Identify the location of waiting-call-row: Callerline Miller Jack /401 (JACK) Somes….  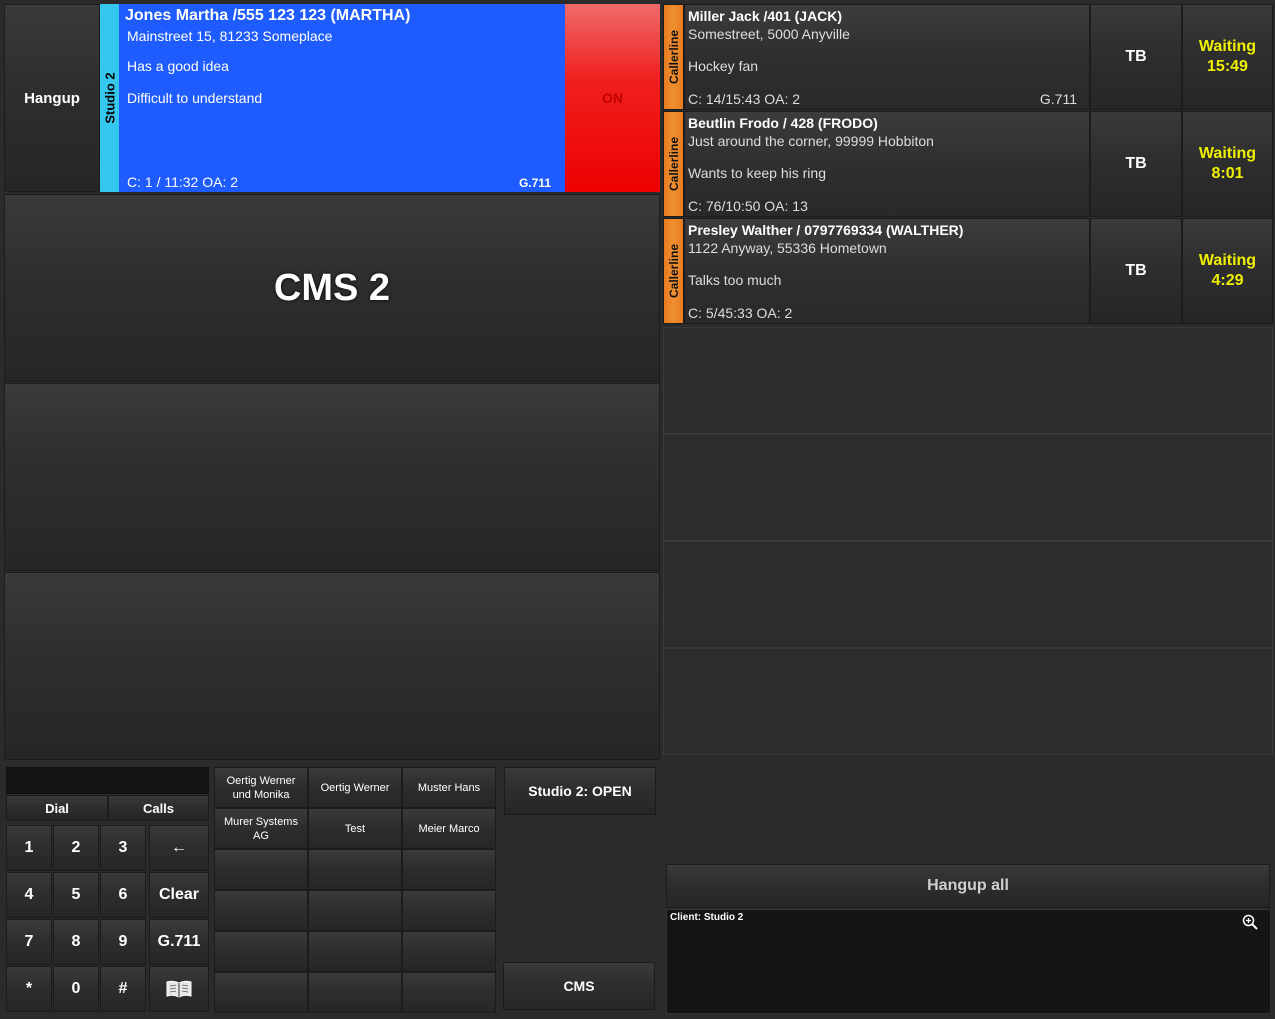
(968, 57).